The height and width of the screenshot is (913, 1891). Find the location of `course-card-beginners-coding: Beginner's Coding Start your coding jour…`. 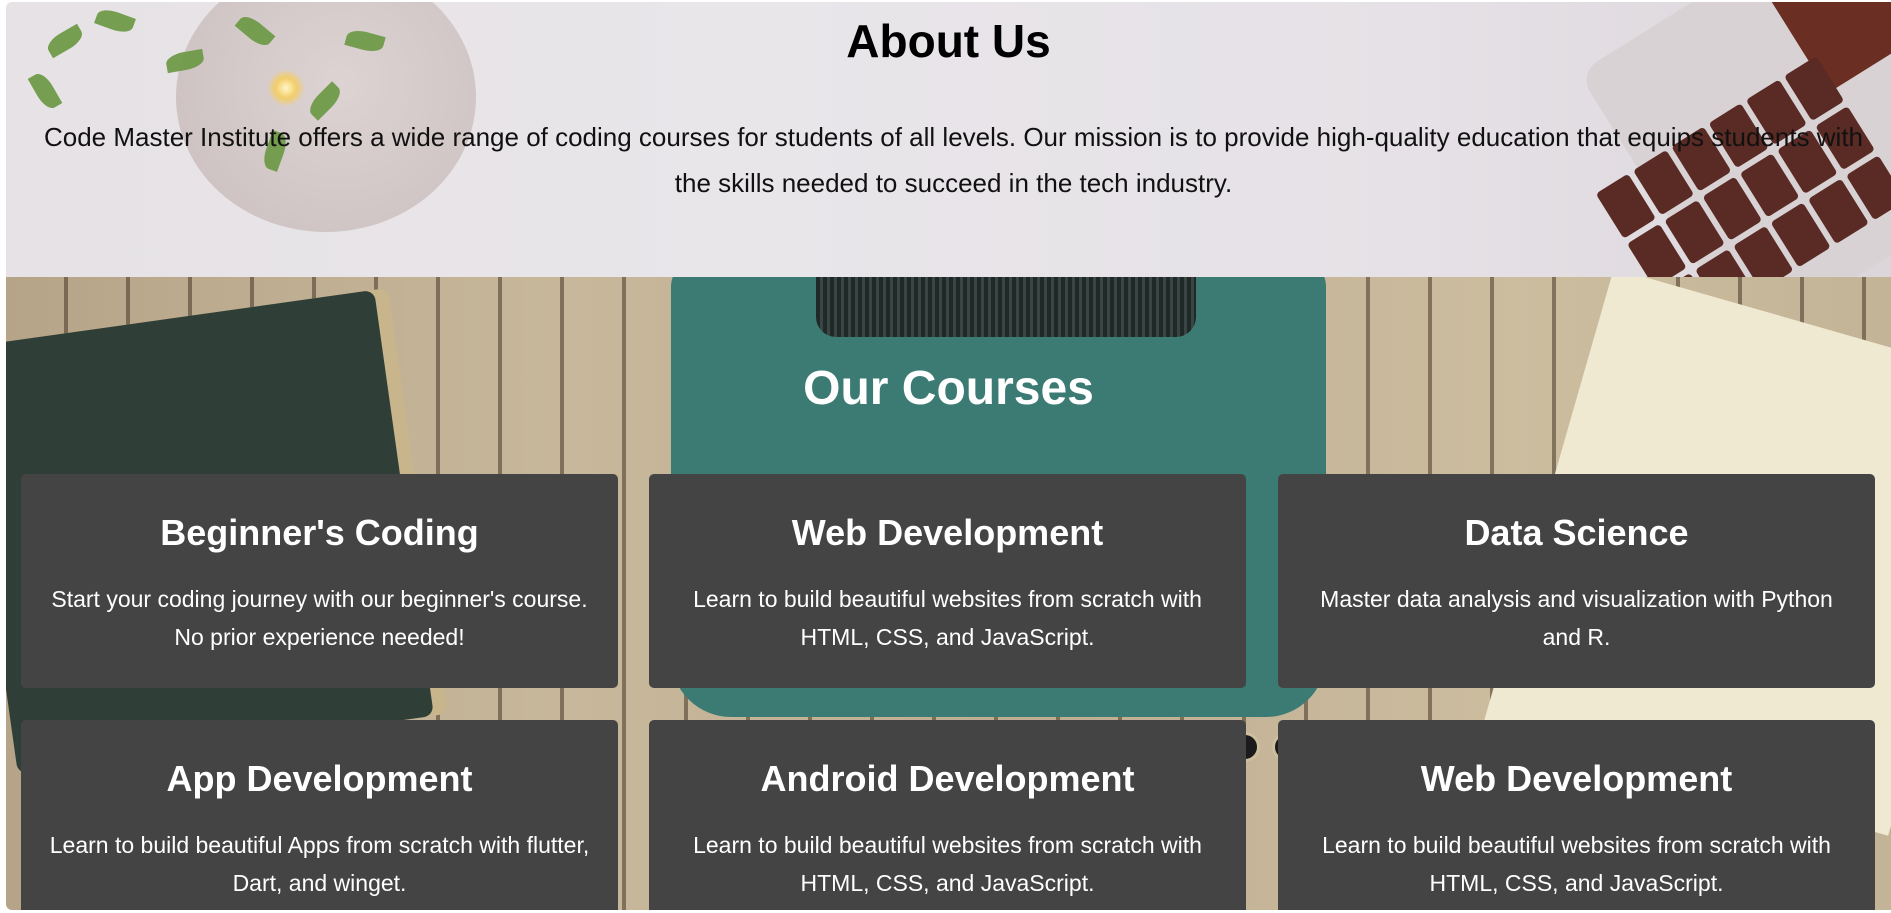

course-card-beginners-coding: Beginner's Coding Start your coding jour… is located at coordinates (319, 581).